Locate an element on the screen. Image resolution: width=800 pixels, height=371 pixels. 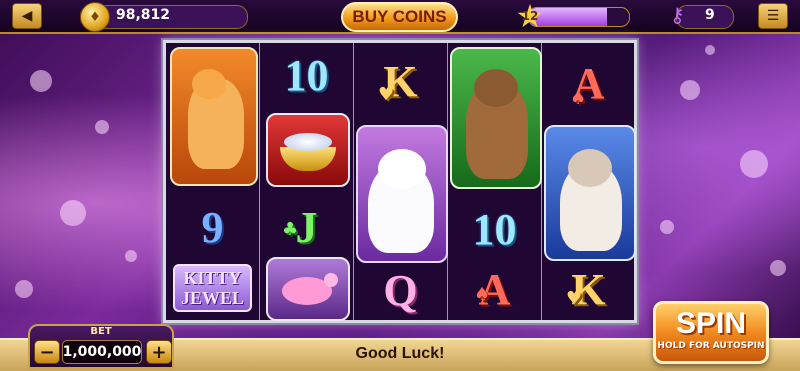
spin-button: SPIN HOLD FOR AUTOSPIN is located at coordinates (711, 332).